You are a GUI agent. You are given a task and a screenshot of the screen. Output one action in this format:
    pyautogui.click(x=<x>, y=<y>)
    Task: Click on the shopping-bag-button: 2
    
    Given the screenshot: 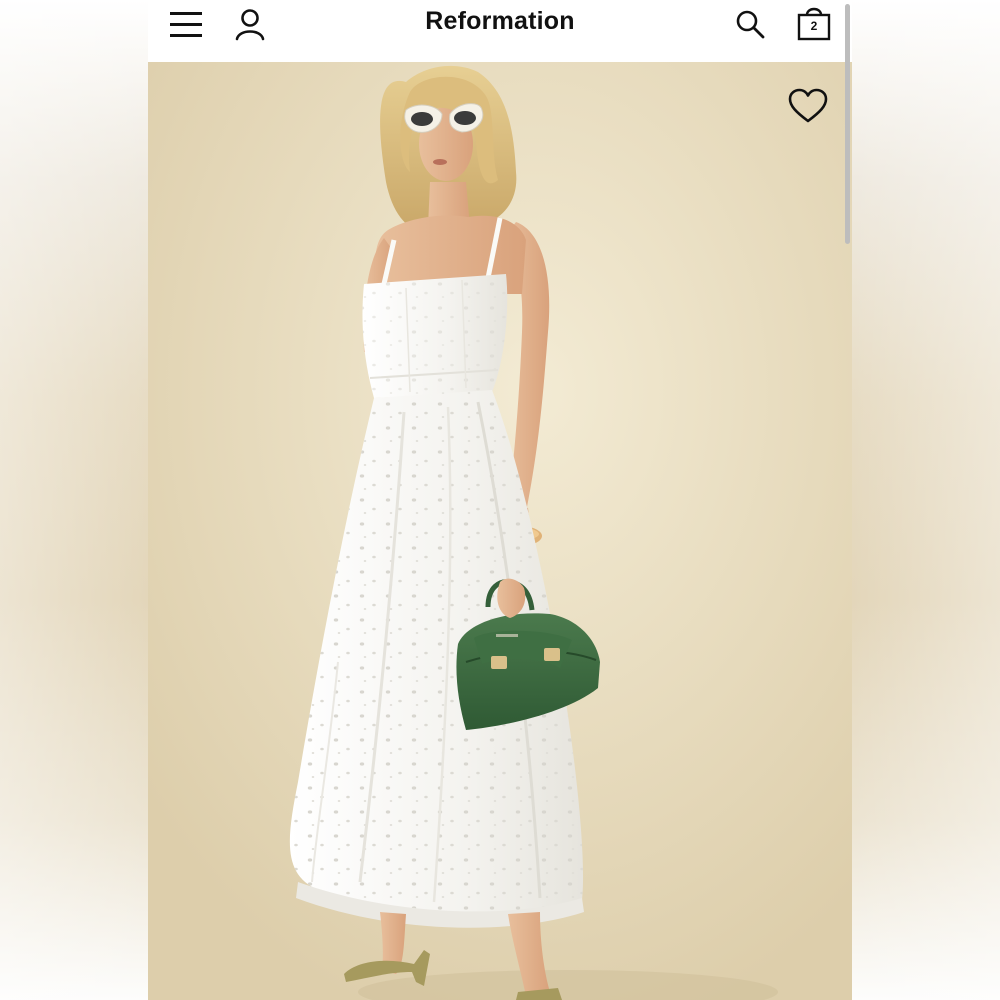 What is the action you would take?
    pyautogui.click(x=814, y=24)
    